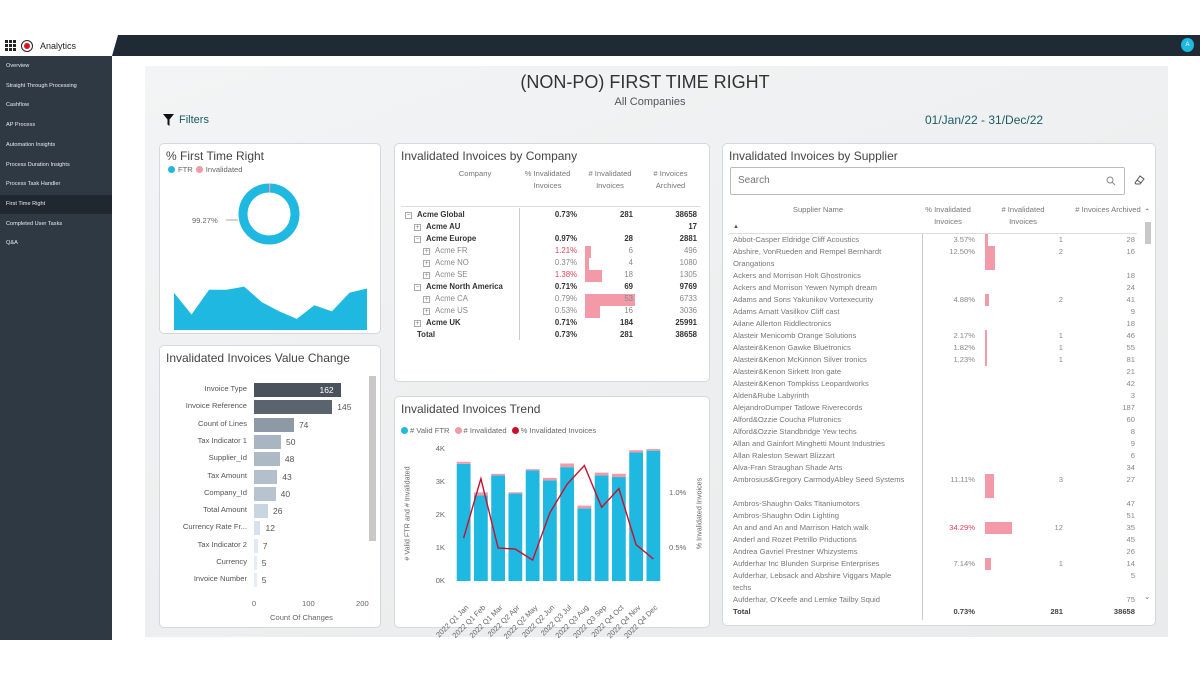 The image size is (1200, 675). Describe the element at coordinates (186, 120) in the screenshot. I see `filters-button: Filters` at that location.